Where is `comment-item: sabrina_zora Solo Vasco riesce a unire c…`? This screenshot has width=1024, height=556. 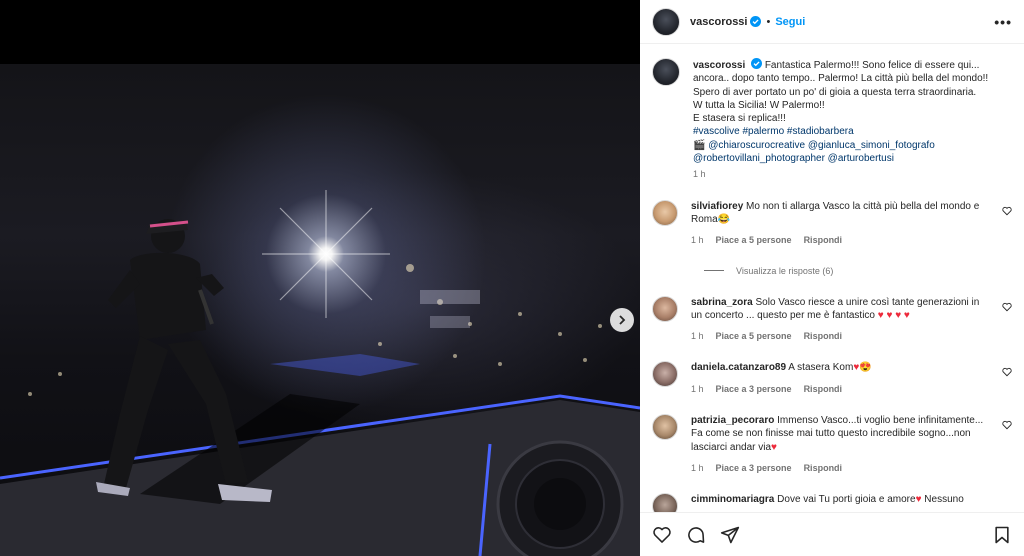
comment-item: sabrina_zora Solo Vasco riesce a unire c… is located at coordinates (832, 319).